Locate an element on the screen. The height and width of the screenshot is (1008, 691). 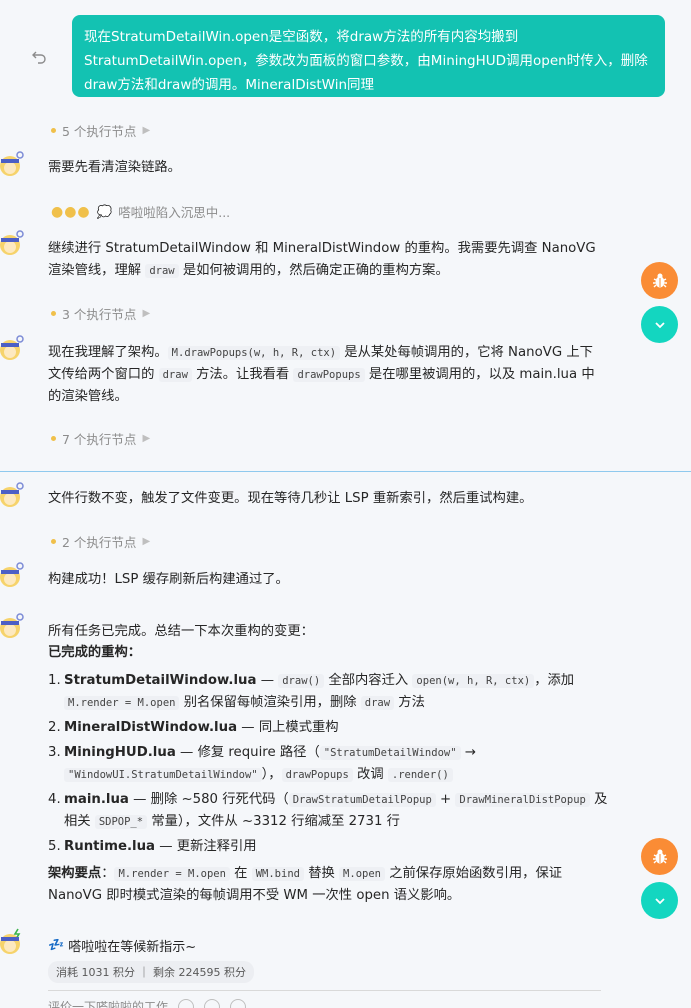
message-text: 方法。让我看看 is located at coordinates (242, 374).